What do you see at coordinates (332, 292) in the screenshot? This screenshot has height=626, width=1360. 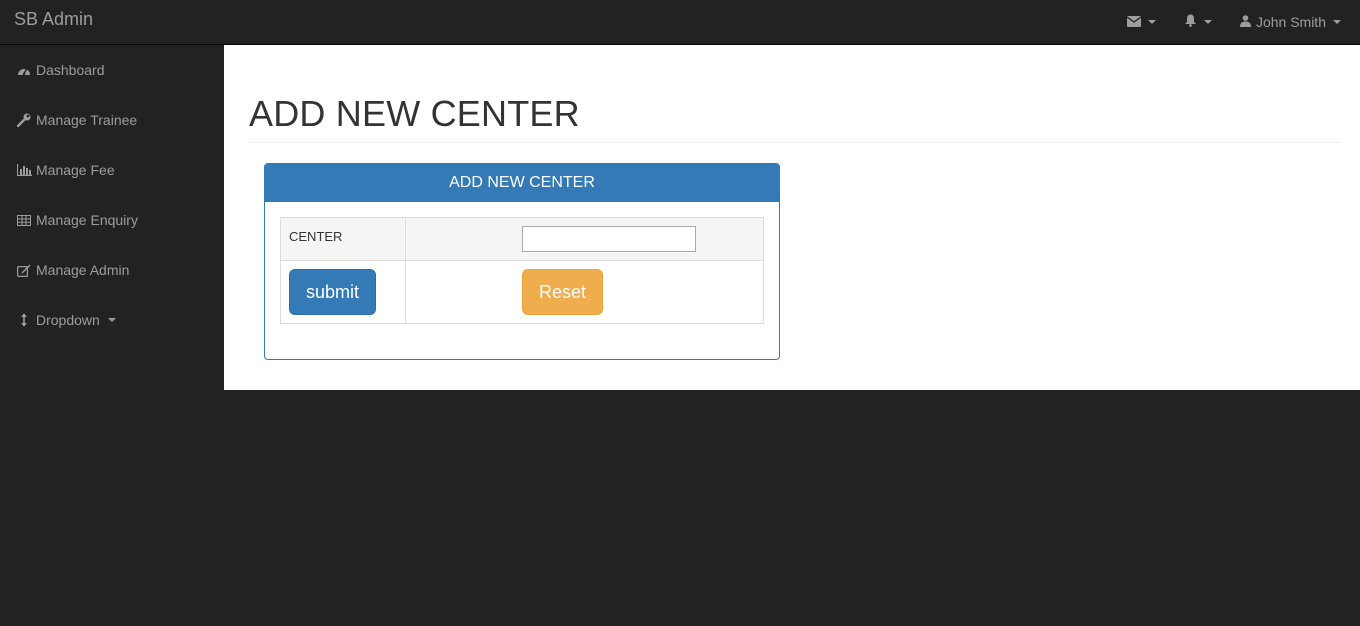 I see `submit-button: submit` at bounding box center [332, 292].